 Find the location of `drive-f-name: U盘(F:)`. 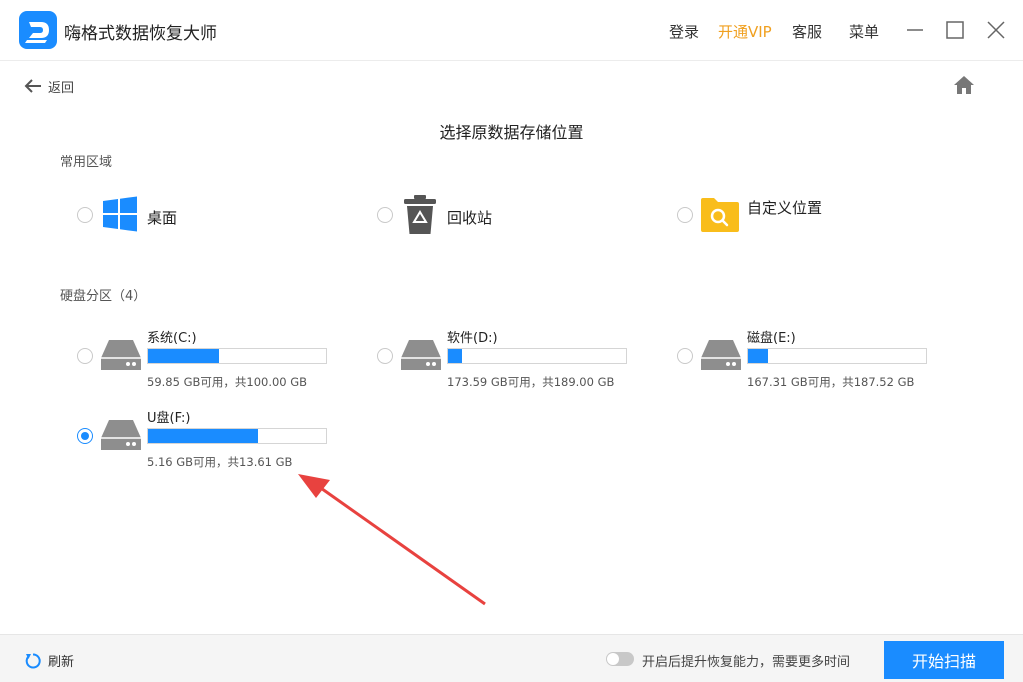

drive-f-name: U盘(F:) is located at coordinates (169, 416).